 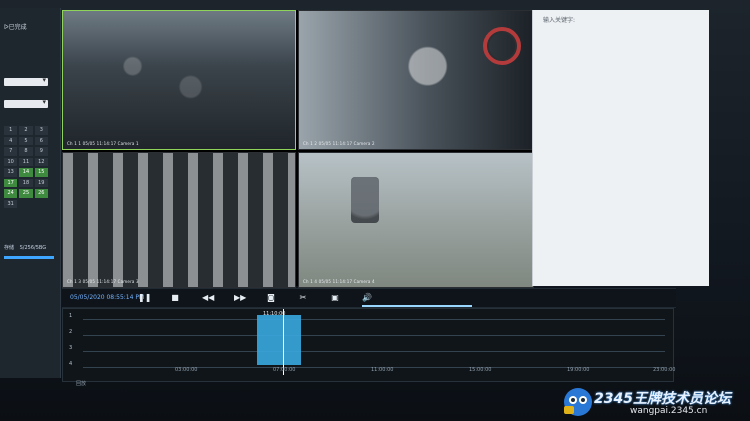 I want to click on video-tile-4: Ch 1 4 05/05 11:14:17 Camera 4, so click(x=416, y=220).